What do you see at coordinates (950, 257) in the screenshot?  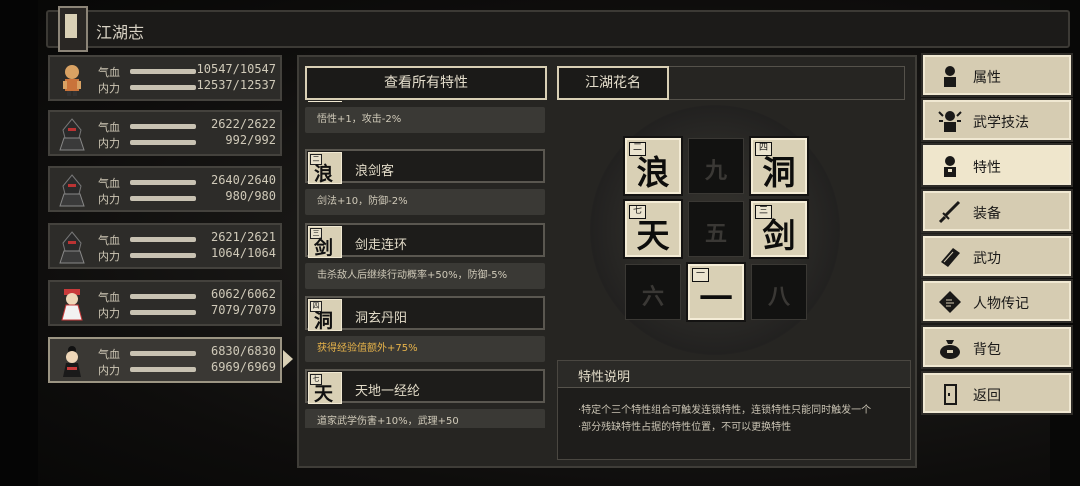 I see `book-icon` at bounding box center [950, 257].